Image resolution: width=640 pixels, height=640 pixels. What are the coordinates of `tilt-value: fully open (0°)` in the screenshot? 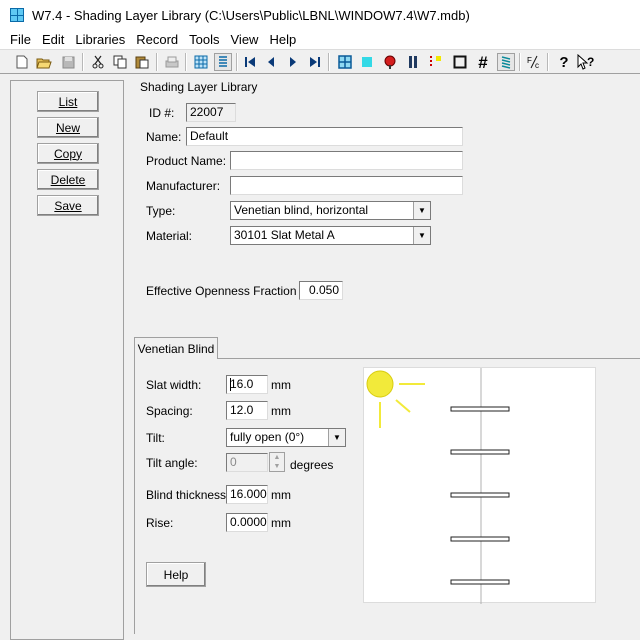 It's located at (267, 437).